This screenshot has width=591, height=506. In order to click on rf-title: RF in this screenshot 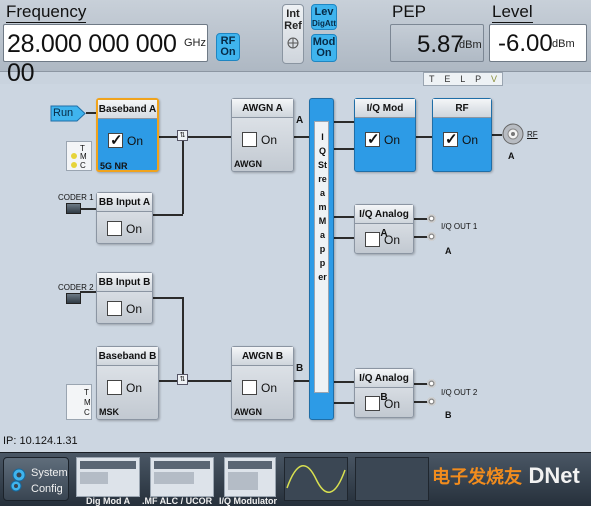, I will do `click(462, 108)`.